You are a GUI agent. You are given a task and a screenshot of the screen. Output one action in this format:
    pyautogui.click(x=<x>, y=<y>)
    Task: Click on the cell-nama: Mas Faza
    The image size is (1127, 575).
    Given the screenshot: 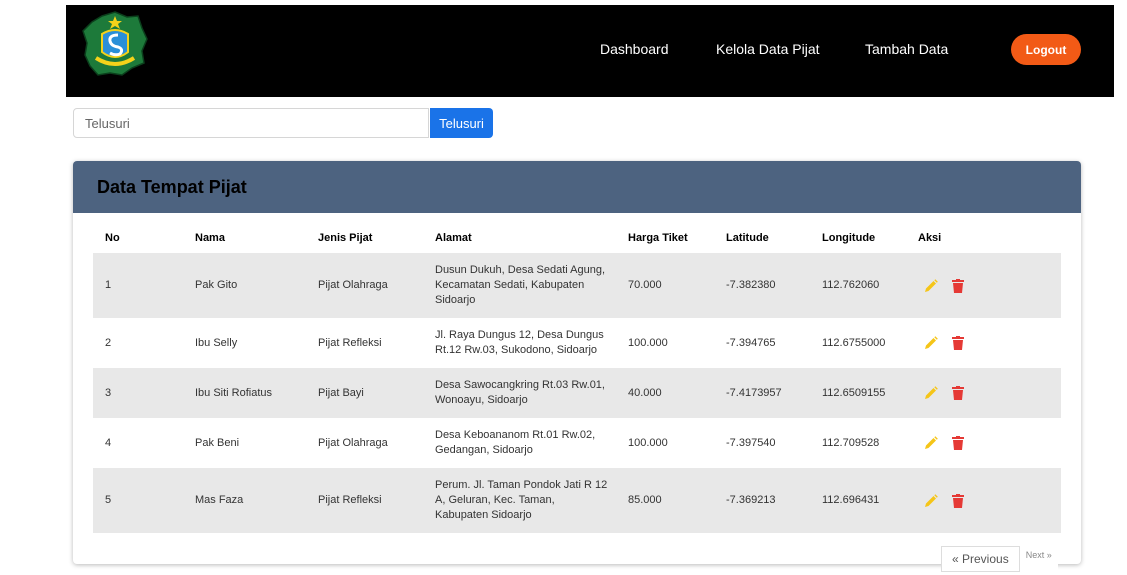 What is the action you would take?
    pyautogui.click(x=219, y=500)
    